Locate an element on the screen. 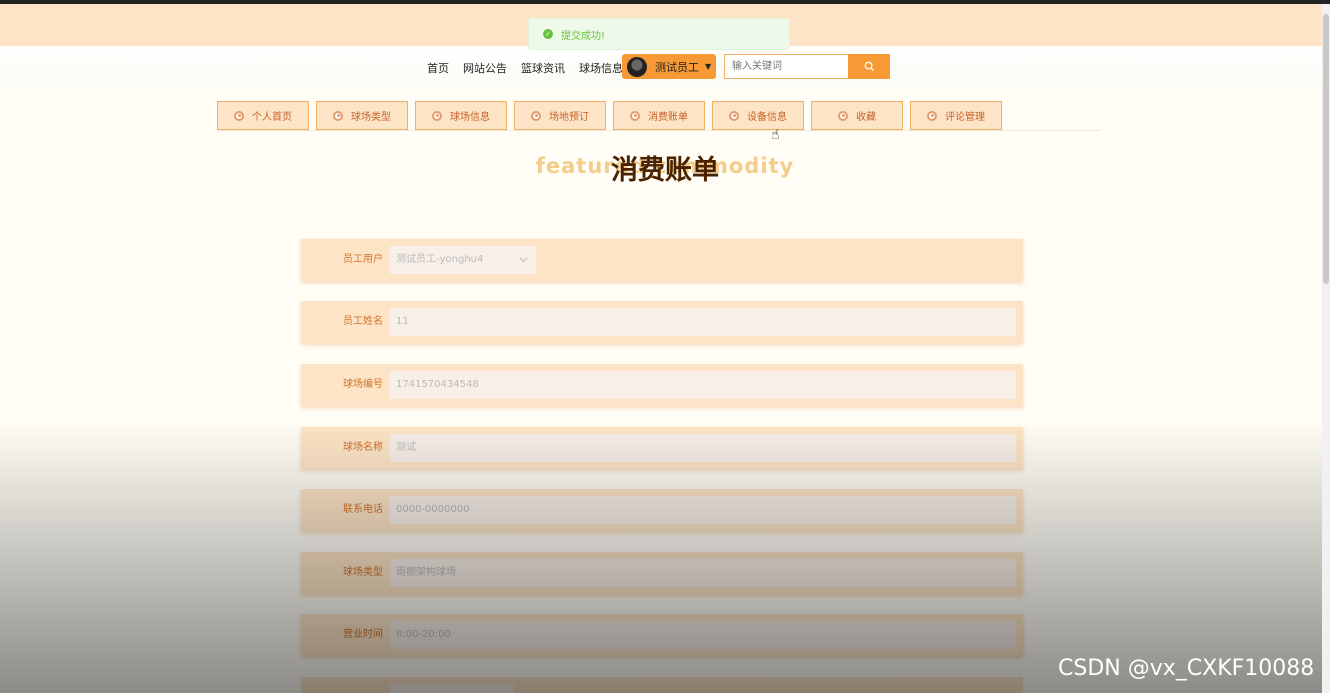 Image resolution: width=1330 pixels, height=693 pixels. success-toast: ✓ 提交成功! is located at coordinates (659, 34).